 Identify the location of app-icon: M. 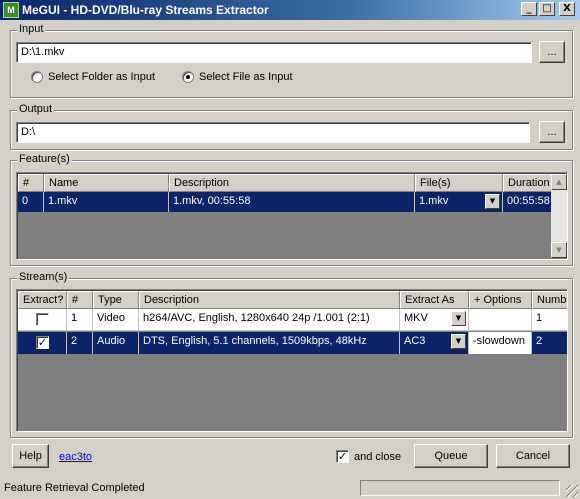
(11, 10).